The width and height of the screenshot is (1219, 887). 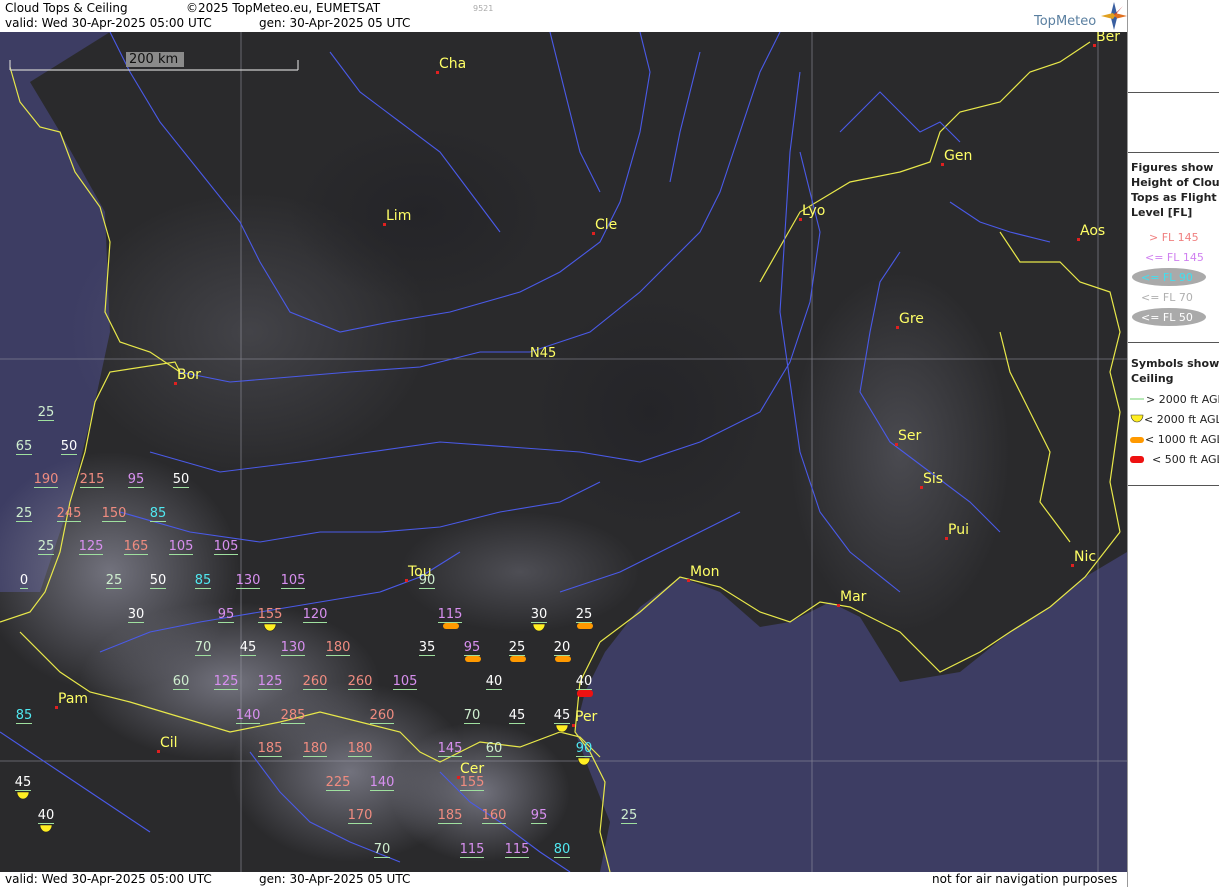 I want to click on legend-ceiling-high: > 2000 ft AGL, so click(x=1182, y=399).